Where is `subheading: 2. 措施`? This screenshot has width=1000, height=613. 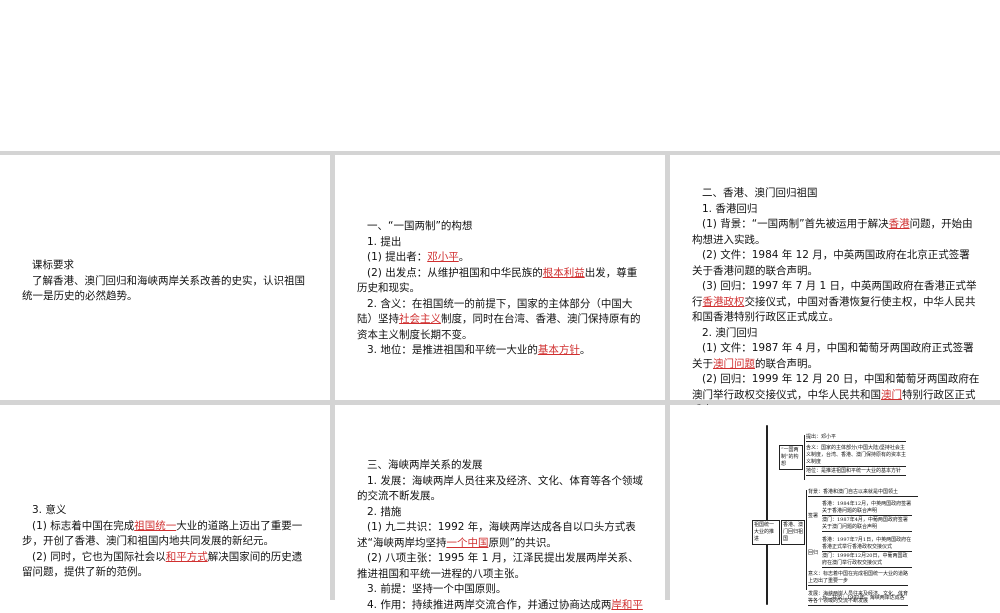 subheading: 2. 措施 is located at coordinates (501, 513).